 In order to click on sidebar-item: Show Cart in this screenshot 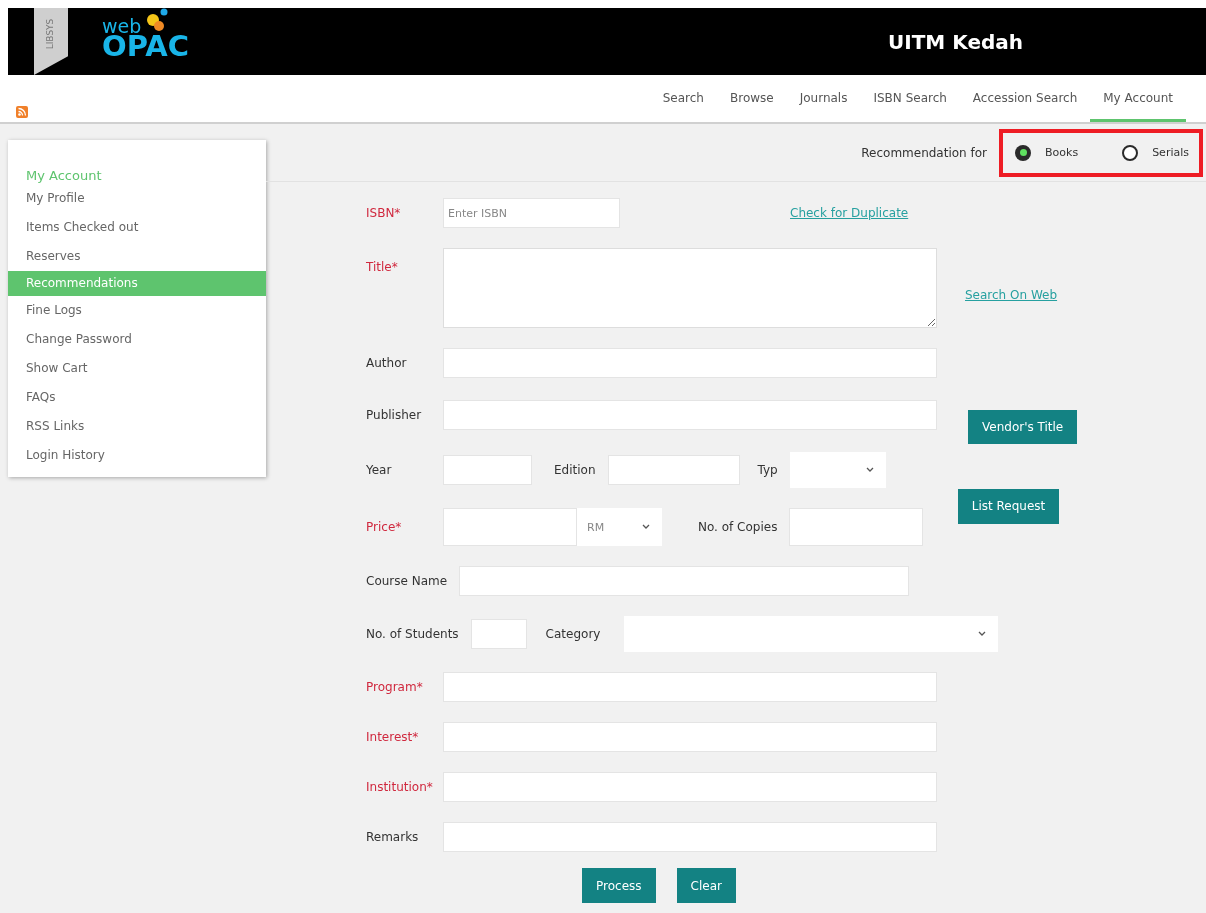, I will do `click(137, 368)`.